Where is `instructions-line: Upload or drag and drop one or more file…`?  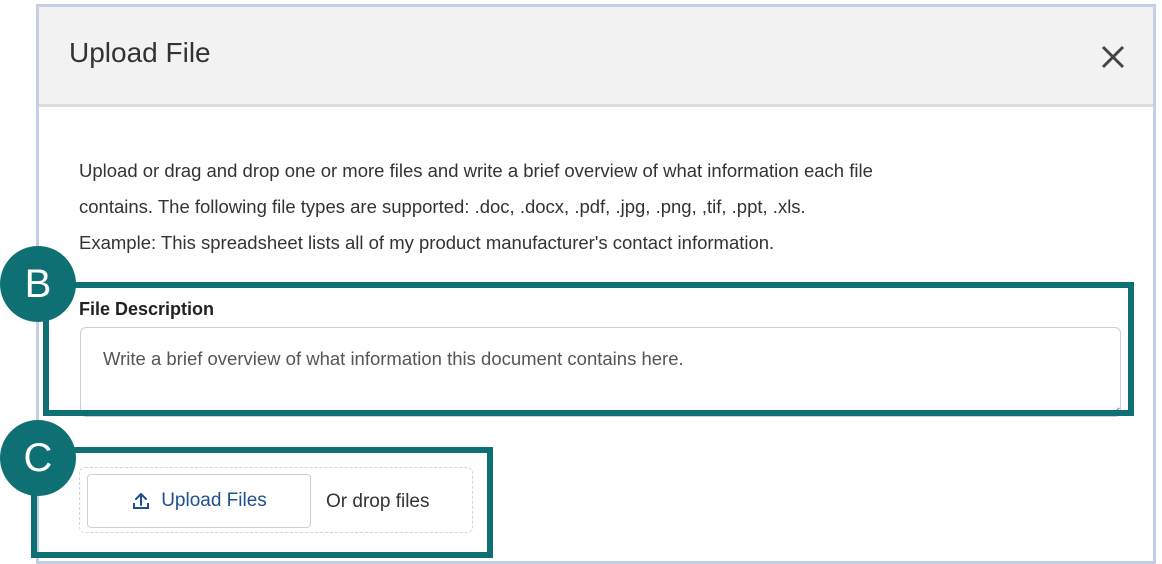
instructions-line: Upload or drag and drop one or more file… is located at coordinates (476, 170).